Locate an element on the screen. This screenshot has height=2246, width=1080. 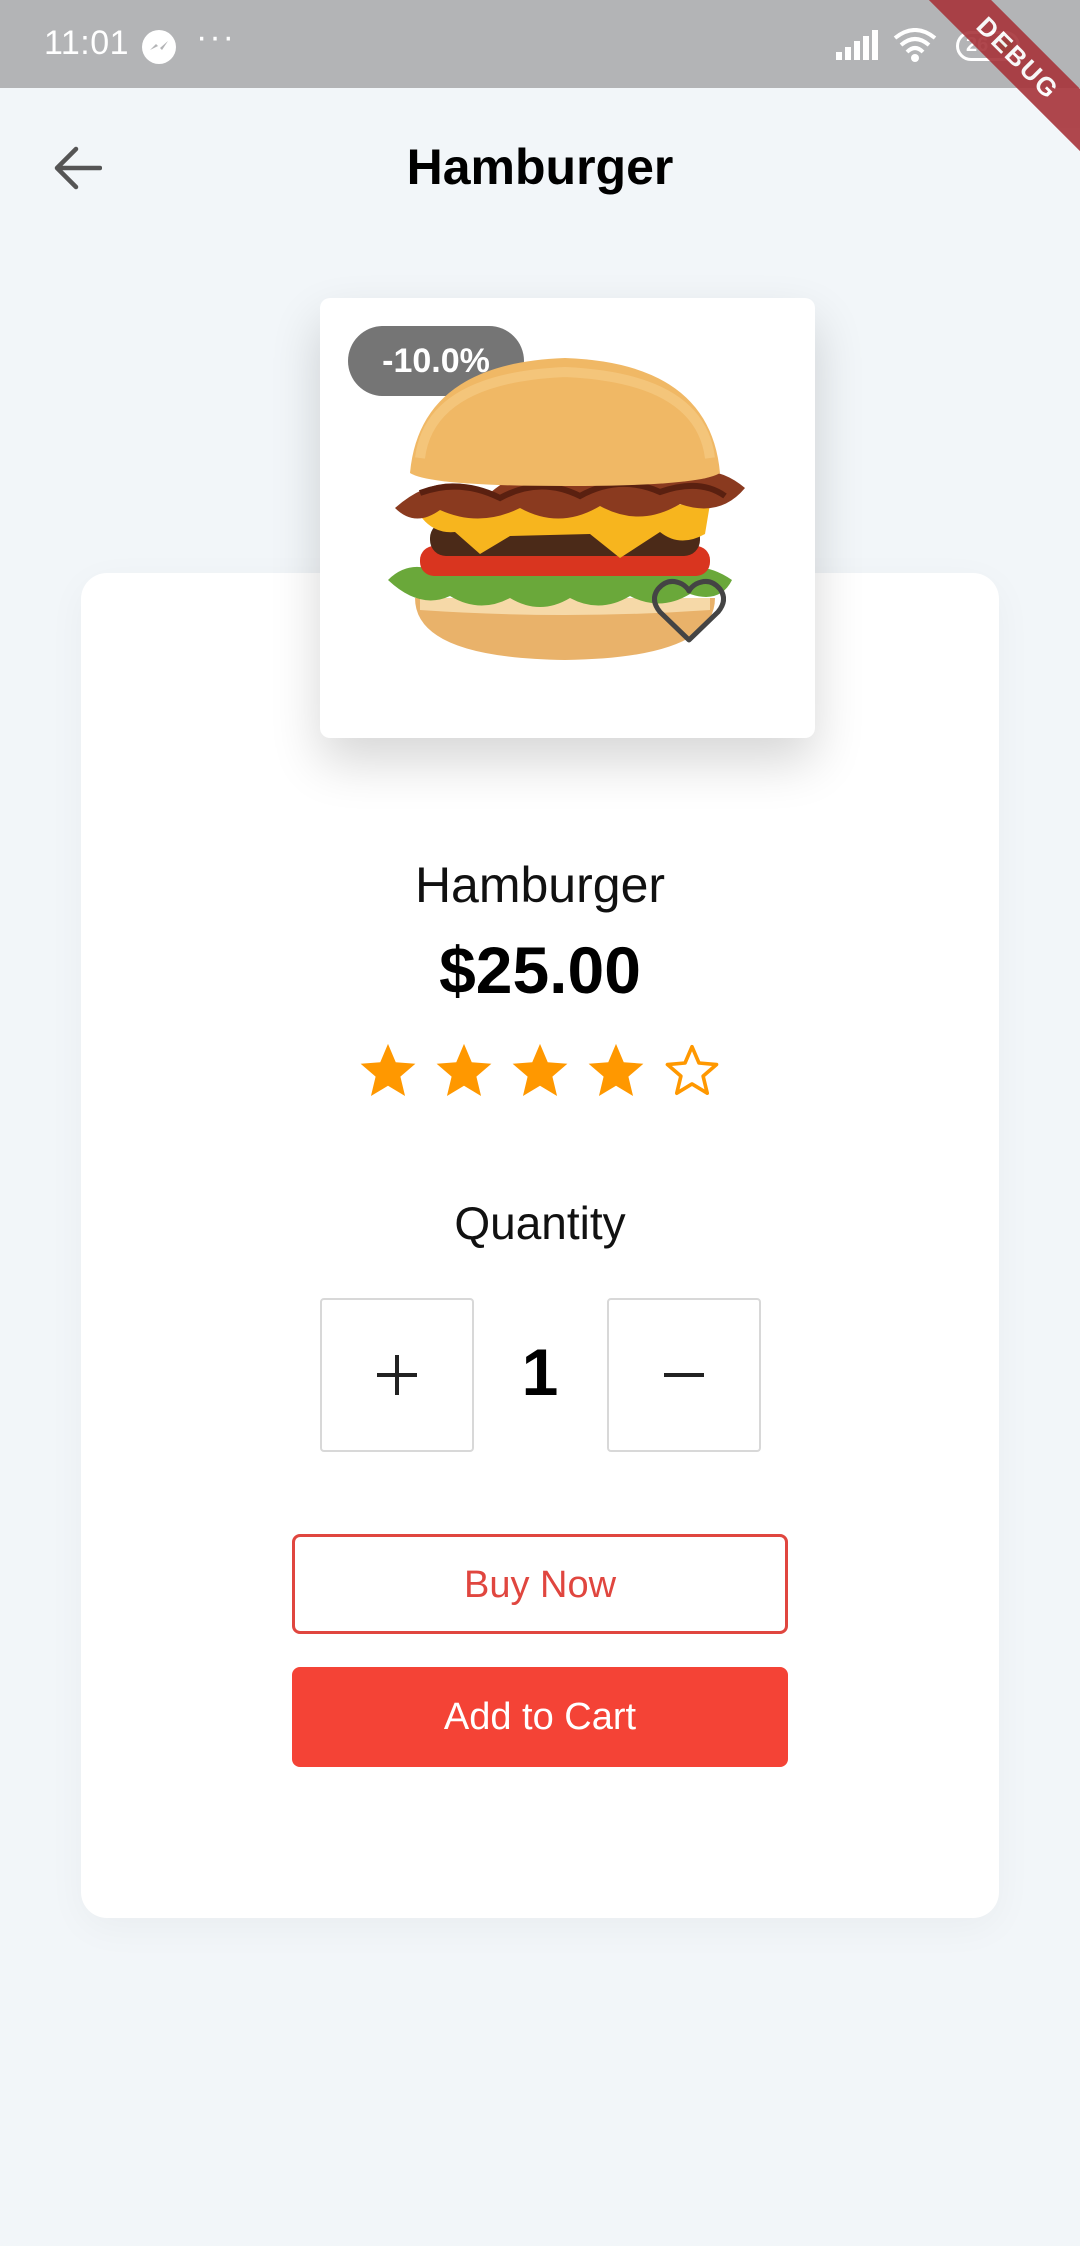
plus-icon is located at coordinates (397, 1375).